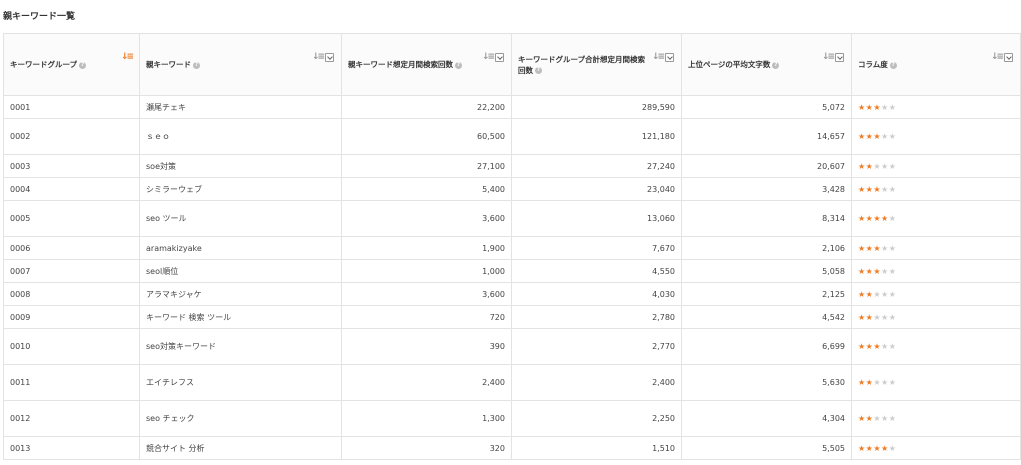 The height and width of the screenshot is (465, 1021). What do you see at coordinates (71, 107) in the screenshot?
I see `group-cell: 0001` at bounding box center [71, 107].